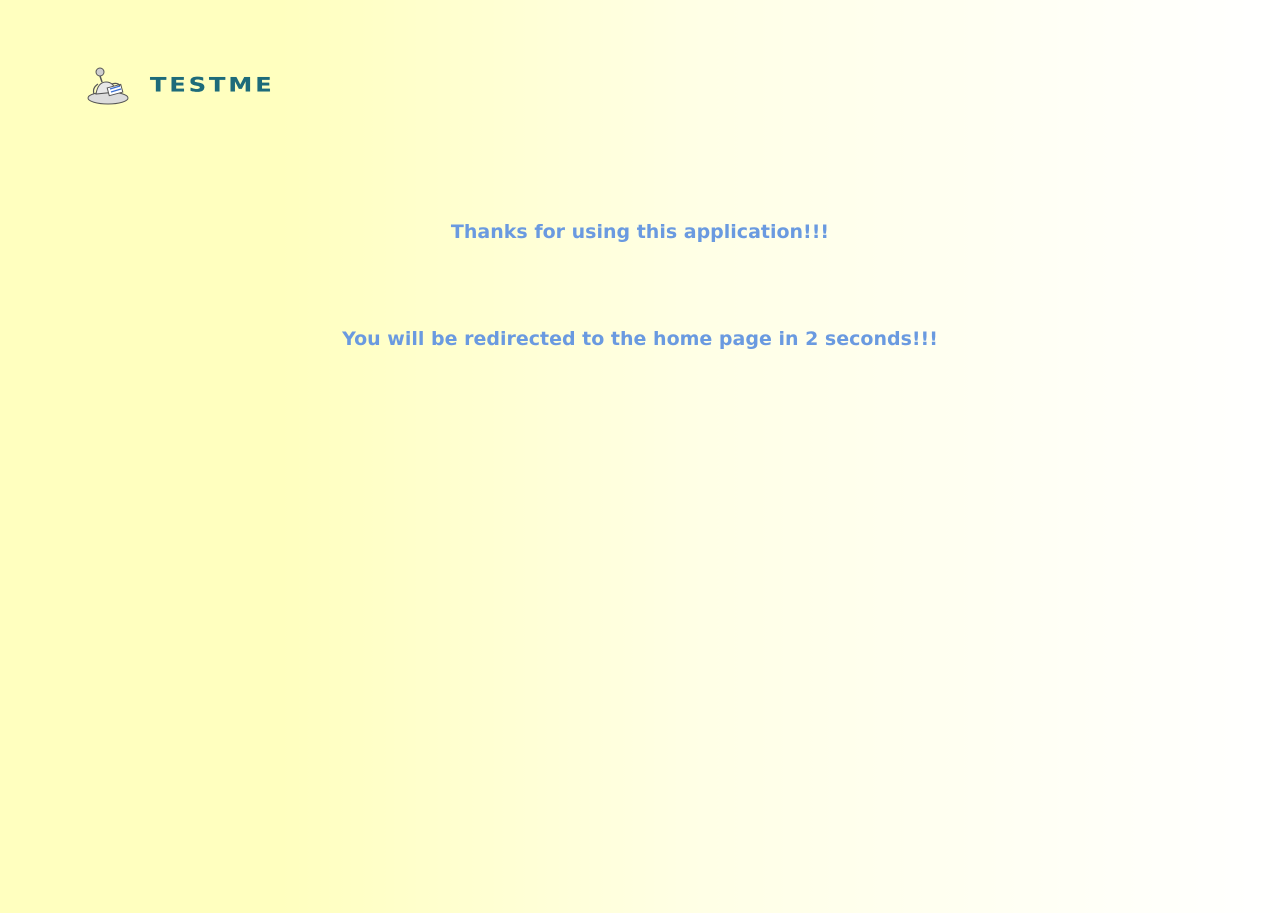 The height and width of the screenshot is (913, 1280). Describe the element at coordinates (640, 232) in the screenshot. I see `thanks-message: Thanks for using this application!!!` at that location.